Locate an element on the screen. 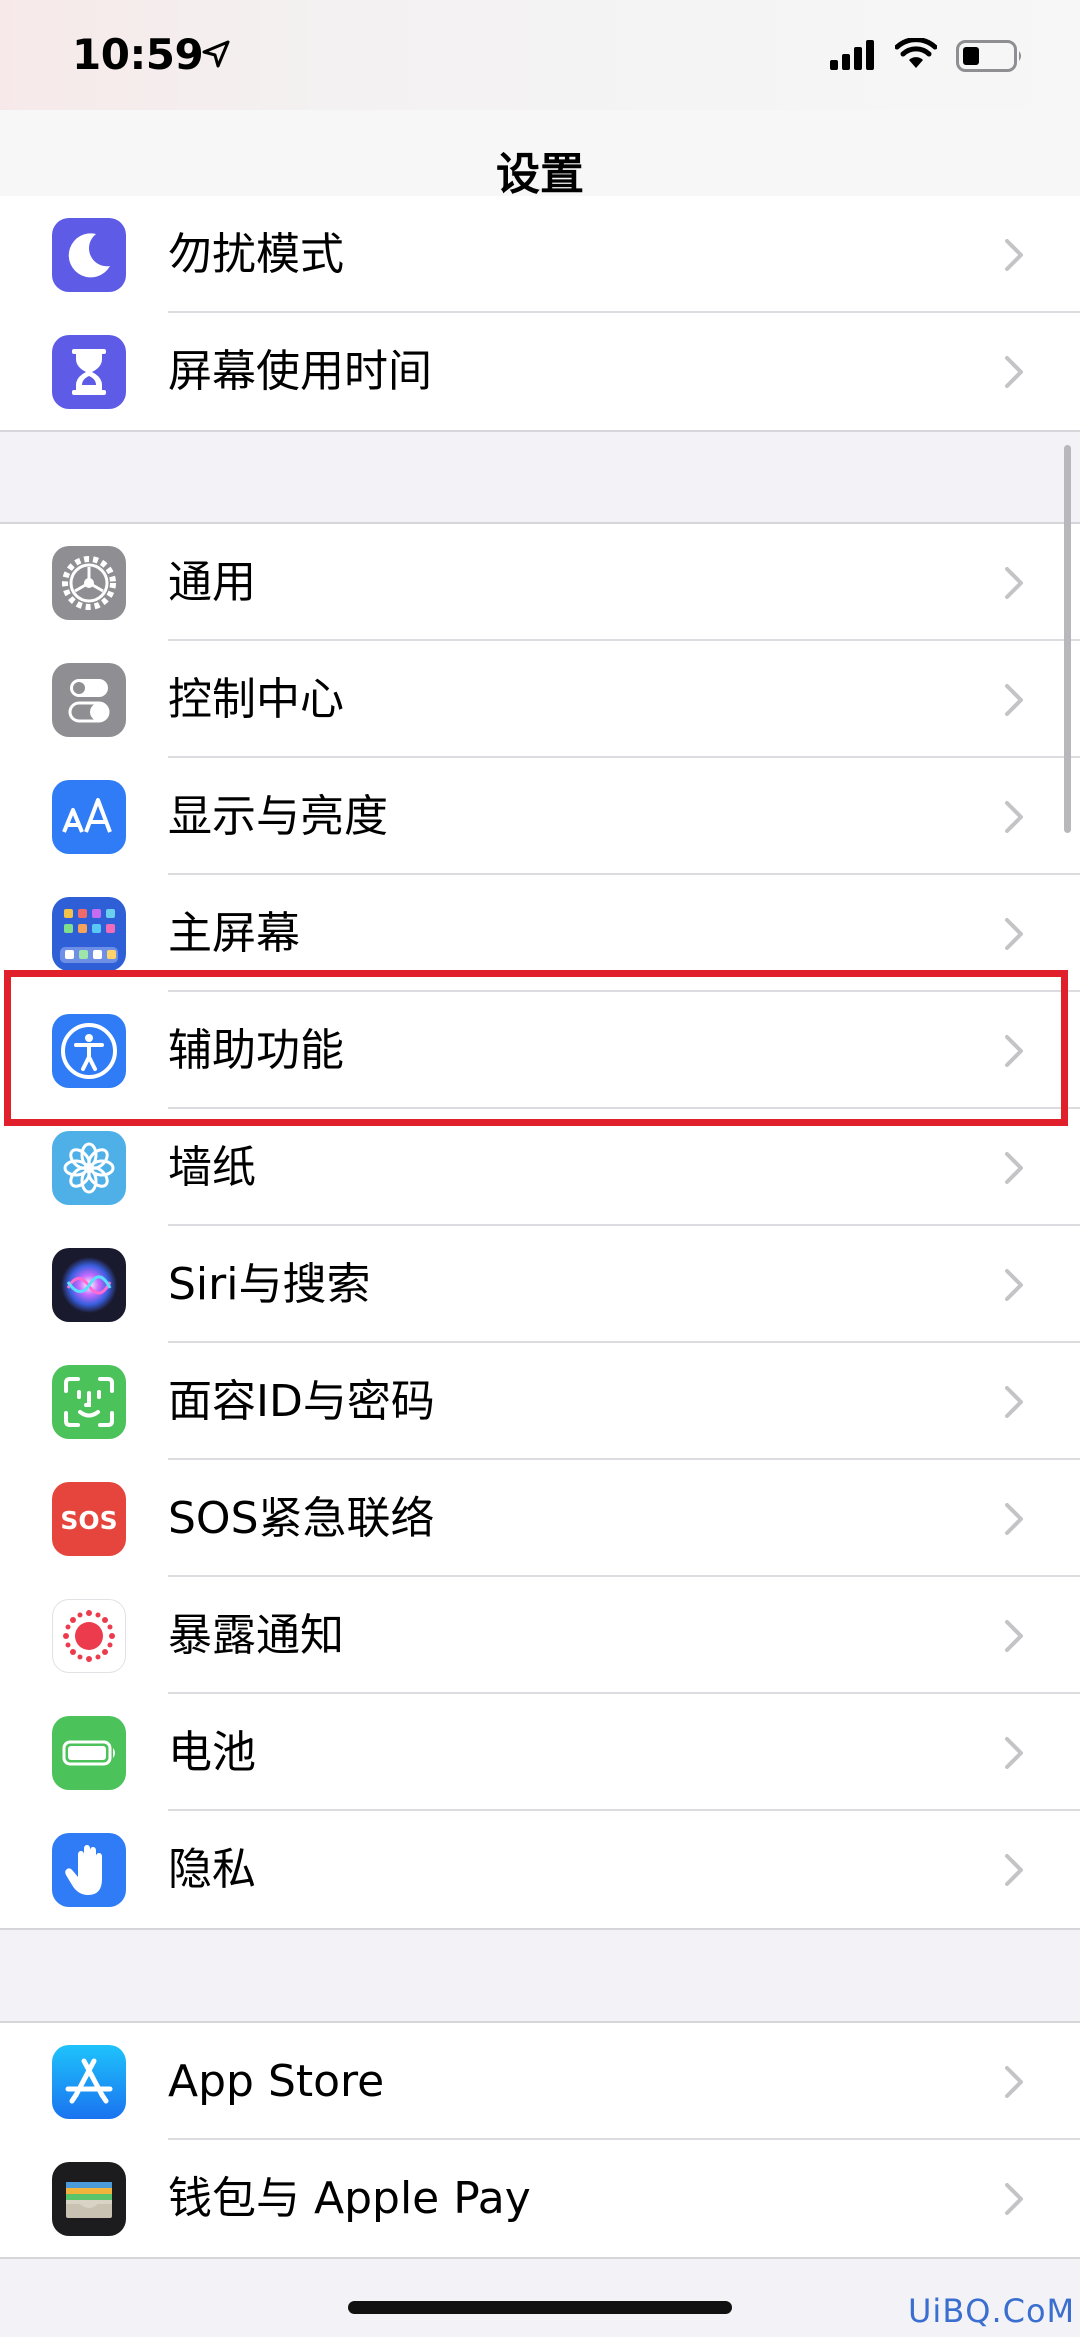 The width and height of the screenshot is (1080, 2337). settings-group-focus: 勿扰模式 屏幕使用时间 is located at coordinates (540, 314).